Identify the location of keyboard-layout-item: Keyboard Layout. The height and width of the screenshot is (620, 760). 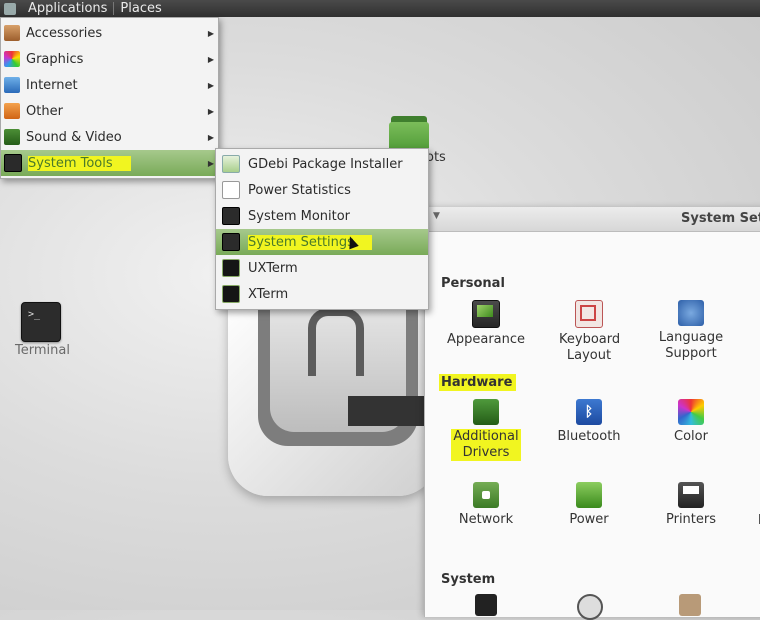
(589, 332).